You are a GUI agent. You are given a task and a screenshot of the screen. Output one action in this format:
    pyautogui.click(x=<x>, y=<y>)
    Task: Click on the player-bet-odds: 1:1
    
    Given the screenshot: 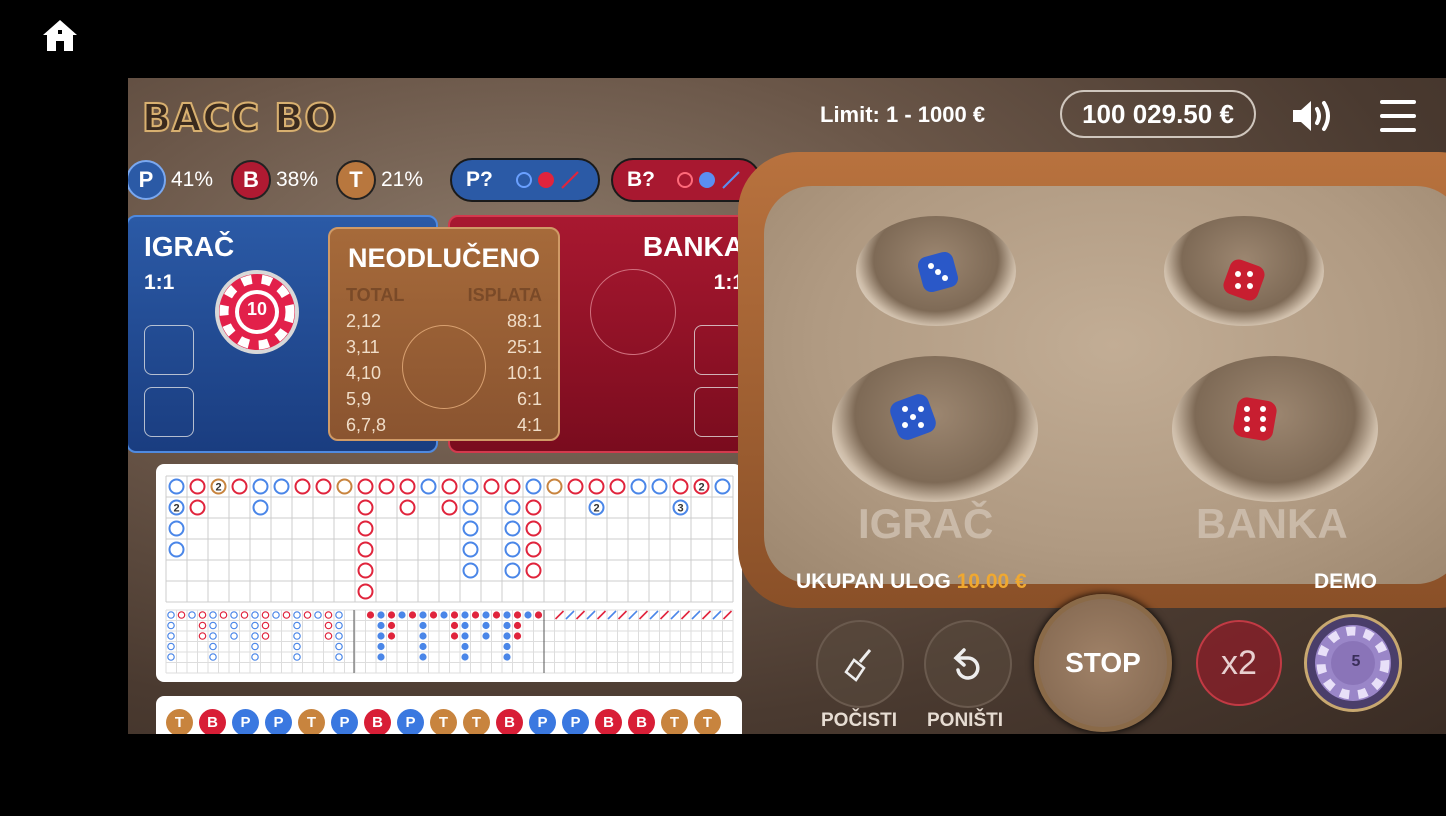 What is the action you would take?
    pyautogui.click(x=159, y=282)
    